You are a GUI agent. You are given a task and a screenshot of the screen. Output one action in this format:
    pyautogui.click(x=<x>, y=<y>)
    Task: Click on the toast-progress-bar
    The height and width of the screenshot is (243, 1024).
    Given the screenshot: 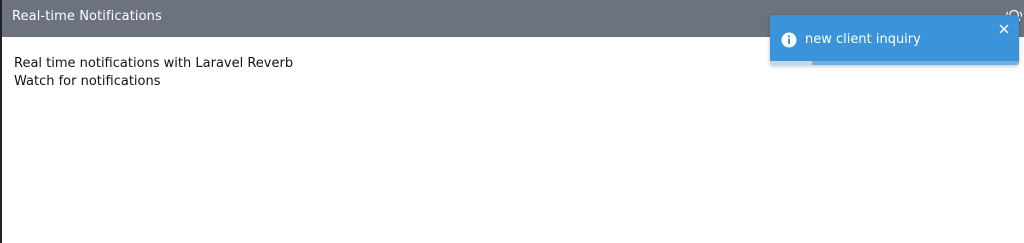 What is the action you would take?
    pyautogui.click(x=791, y=63)
    